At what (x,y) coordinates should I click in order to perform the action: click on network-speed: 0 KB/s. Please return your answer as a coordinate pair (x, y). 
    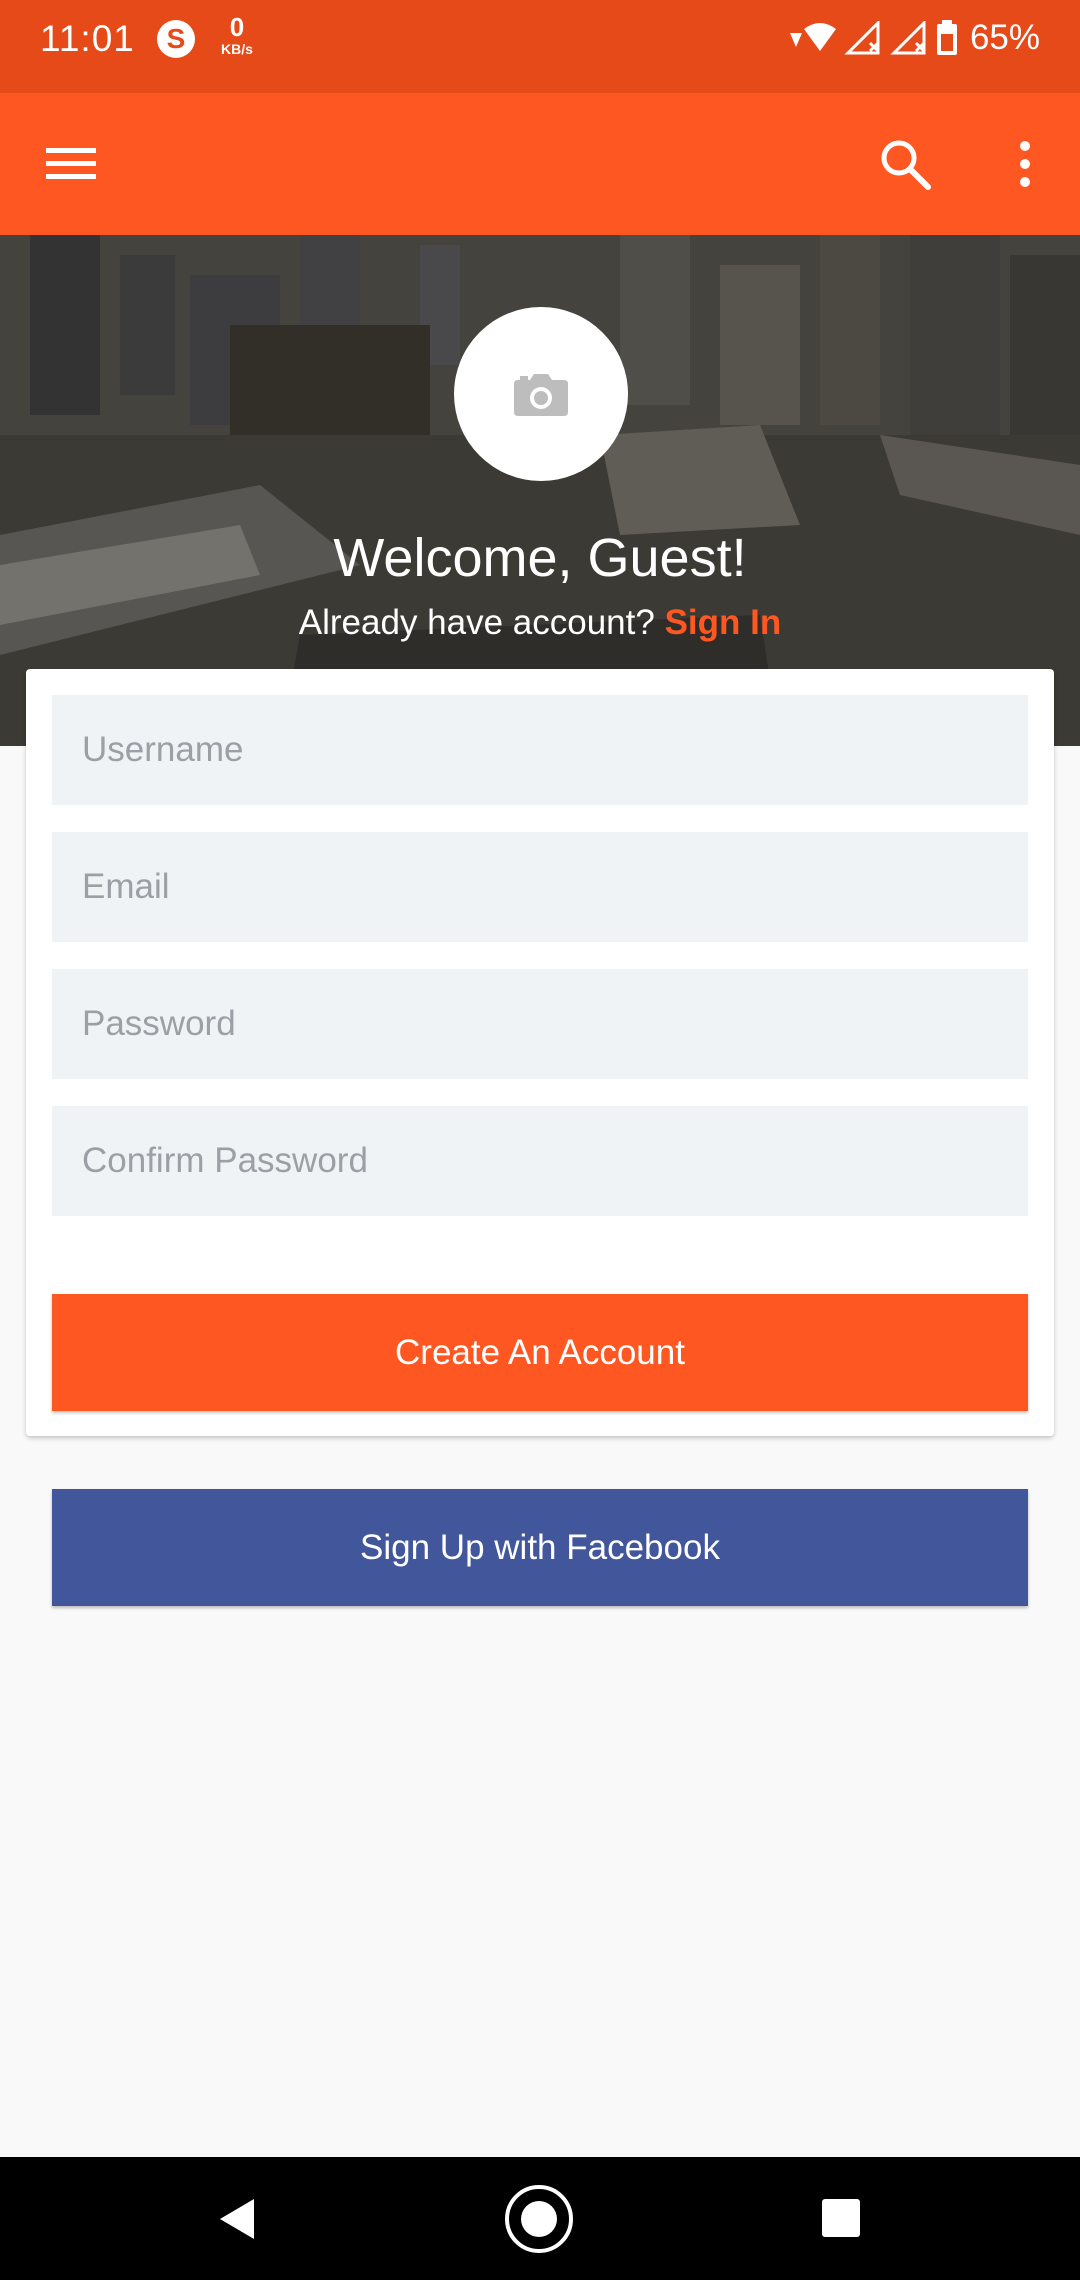
    Looking at the image, I should click on (237, 35).